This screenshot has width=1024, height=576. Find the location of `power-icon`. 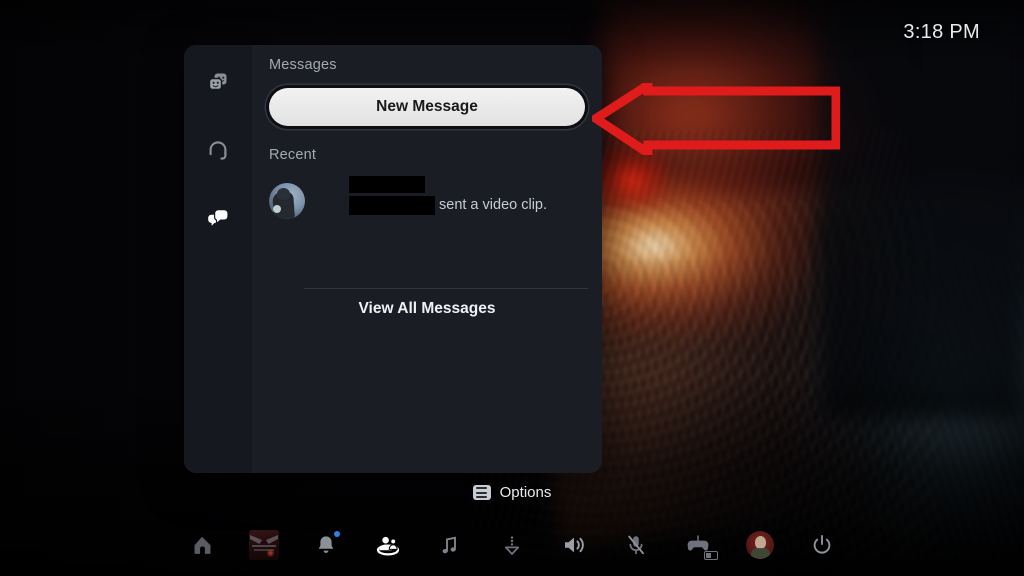

power-icon is located at coordinates (822, 545).